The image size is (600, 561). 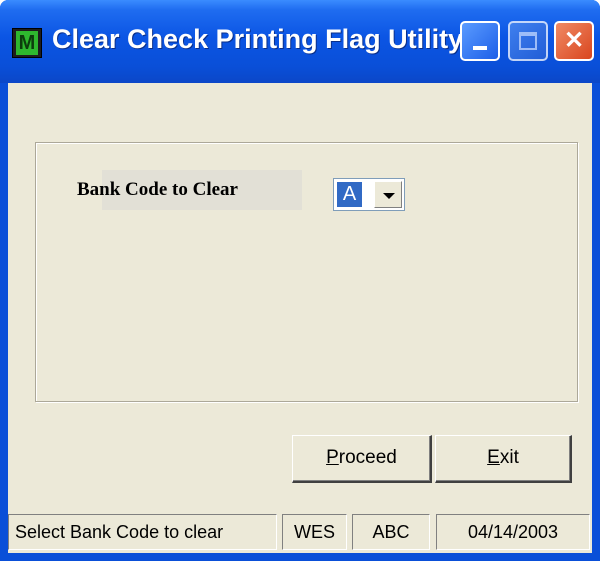 I want to click on exit-button: Exit, so click(x=503, y=459).